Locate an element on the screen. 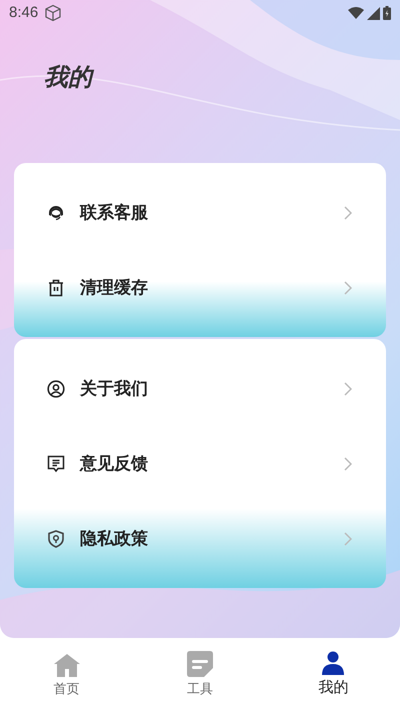 Image resolution: width=400 pixels, height=711 pixels. menu-label: 意见反馈 is located at coordinates (114, 463).